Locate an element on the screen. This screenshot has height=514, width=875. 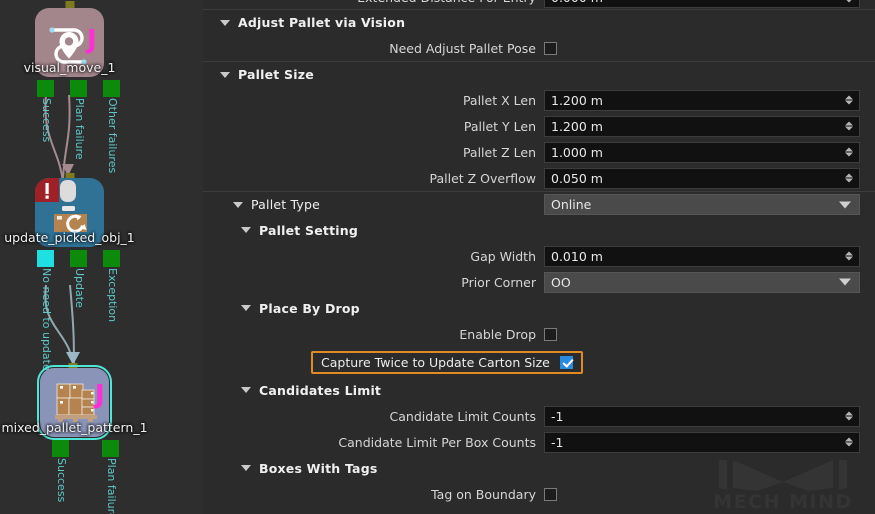
svg-text: J is located at coordinates (99, 395).